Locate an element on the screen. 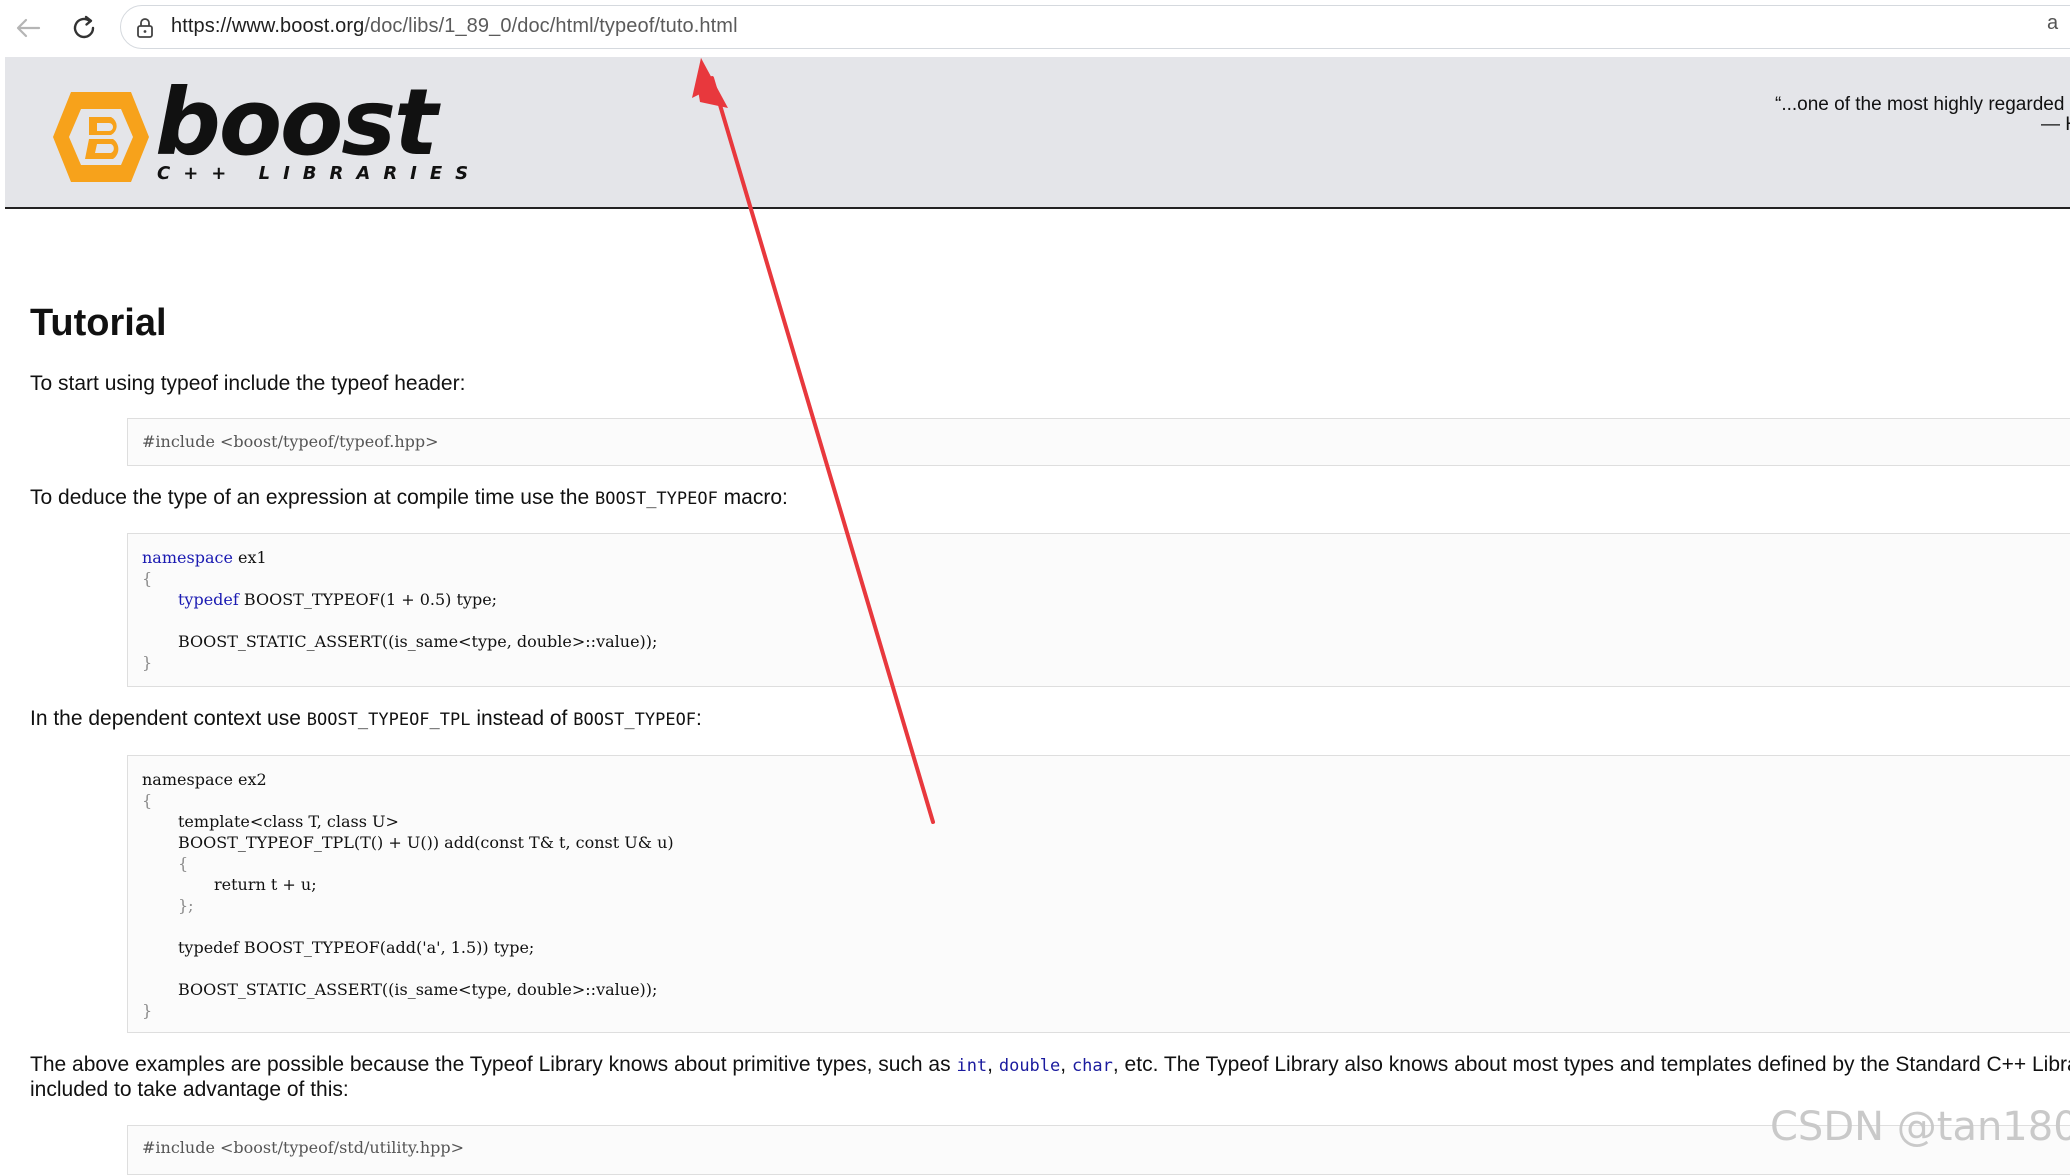  reload-icon is located at coordinates (84, 27).